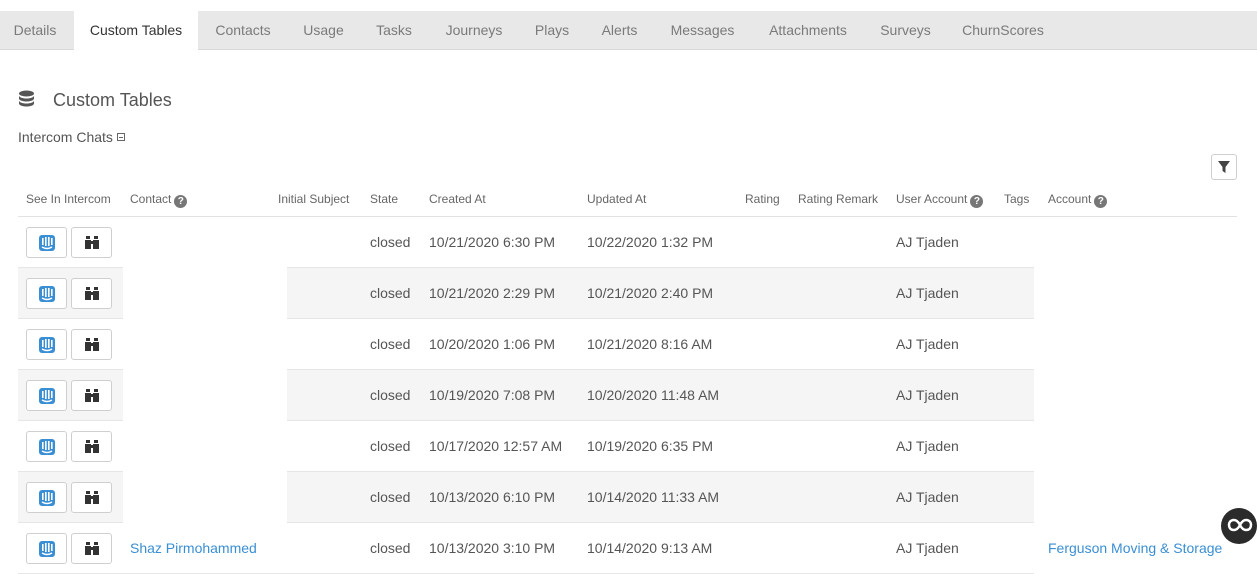 The width and height of the screenshot is (1257, 574). What do you see at coordinates (702, 30) in the screenshot?
I see `tab-messages: Messages` at bounding box center [702, 30].